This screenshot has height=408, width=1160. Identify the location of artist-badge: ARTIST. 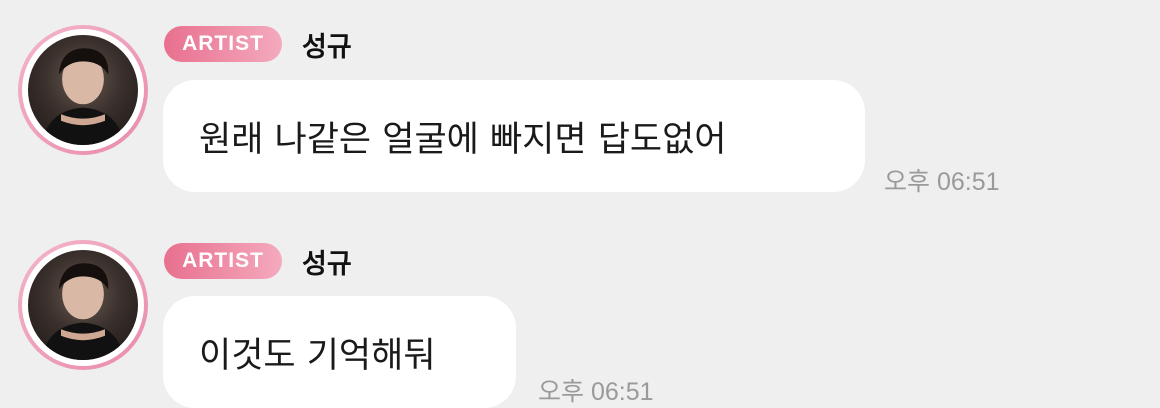
(223, 261).